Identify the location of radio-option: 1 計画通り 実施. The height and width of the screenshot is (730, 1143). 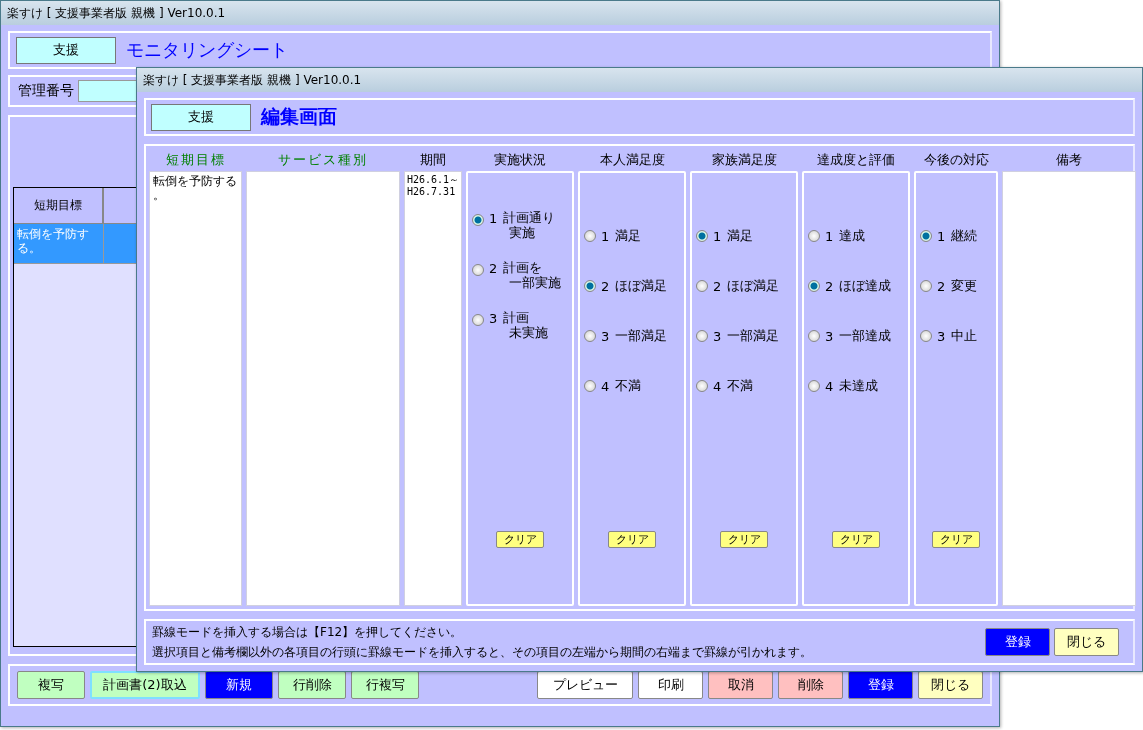
(522, 236).